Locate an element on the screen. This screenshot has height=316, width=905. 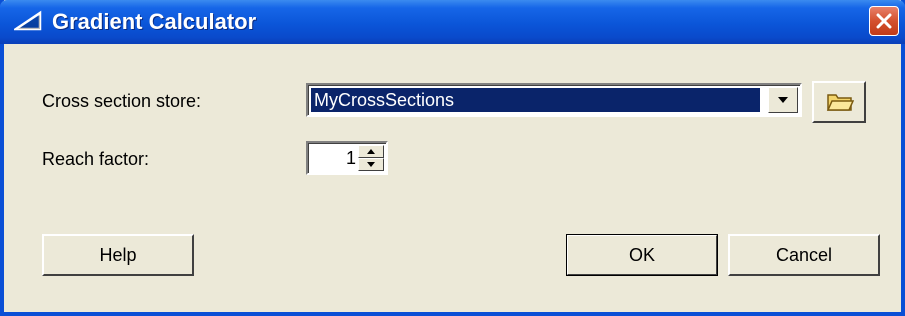
cancel-button: Cancel is located at coordinates (804, 255).